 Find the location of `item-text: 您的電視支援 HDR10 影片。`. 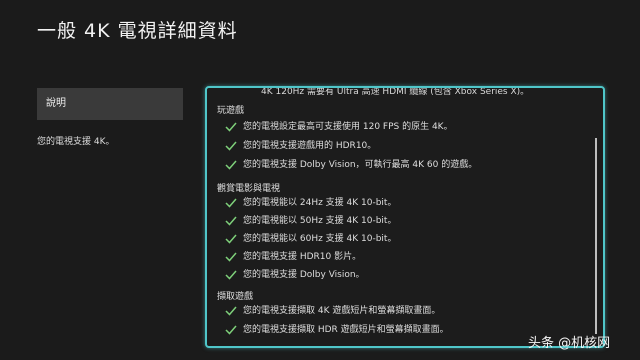

item-text: 您的電視支援 HDR10 影片。 is located at coordinates (302, 257).